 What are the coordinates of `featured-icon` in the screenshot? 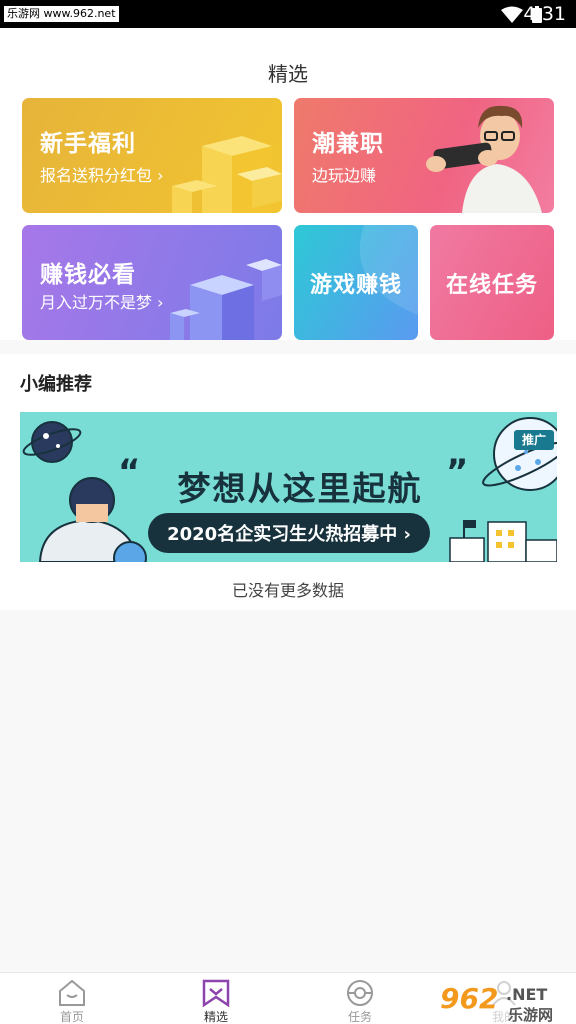 It's located at (216, 993).